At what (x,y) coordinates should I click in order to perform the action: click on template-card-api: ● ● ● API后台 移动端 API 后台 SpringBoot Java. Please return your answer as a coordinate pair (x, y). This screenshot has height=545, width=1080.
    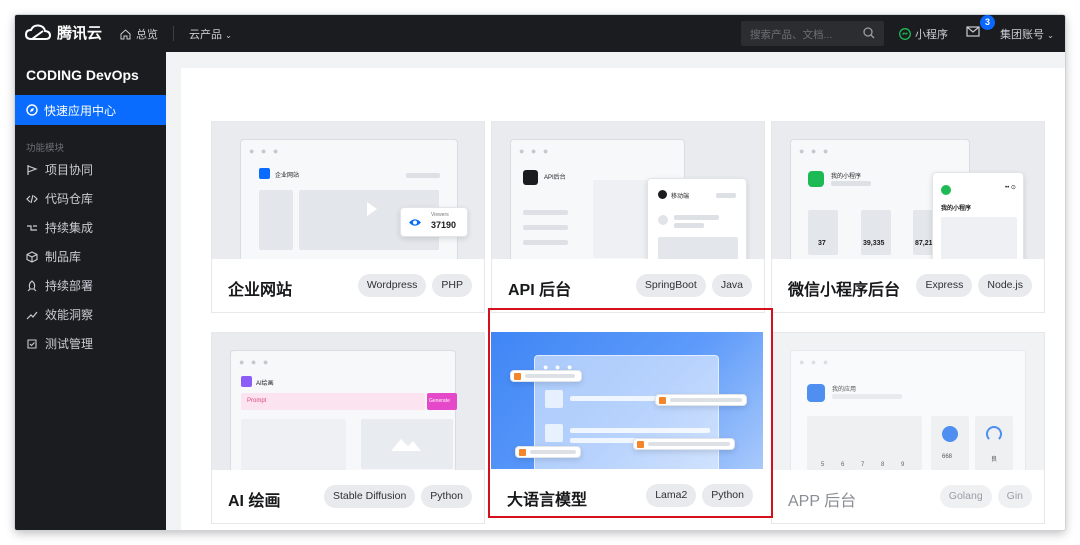
    Looking at the image, I should click on (628, 217).